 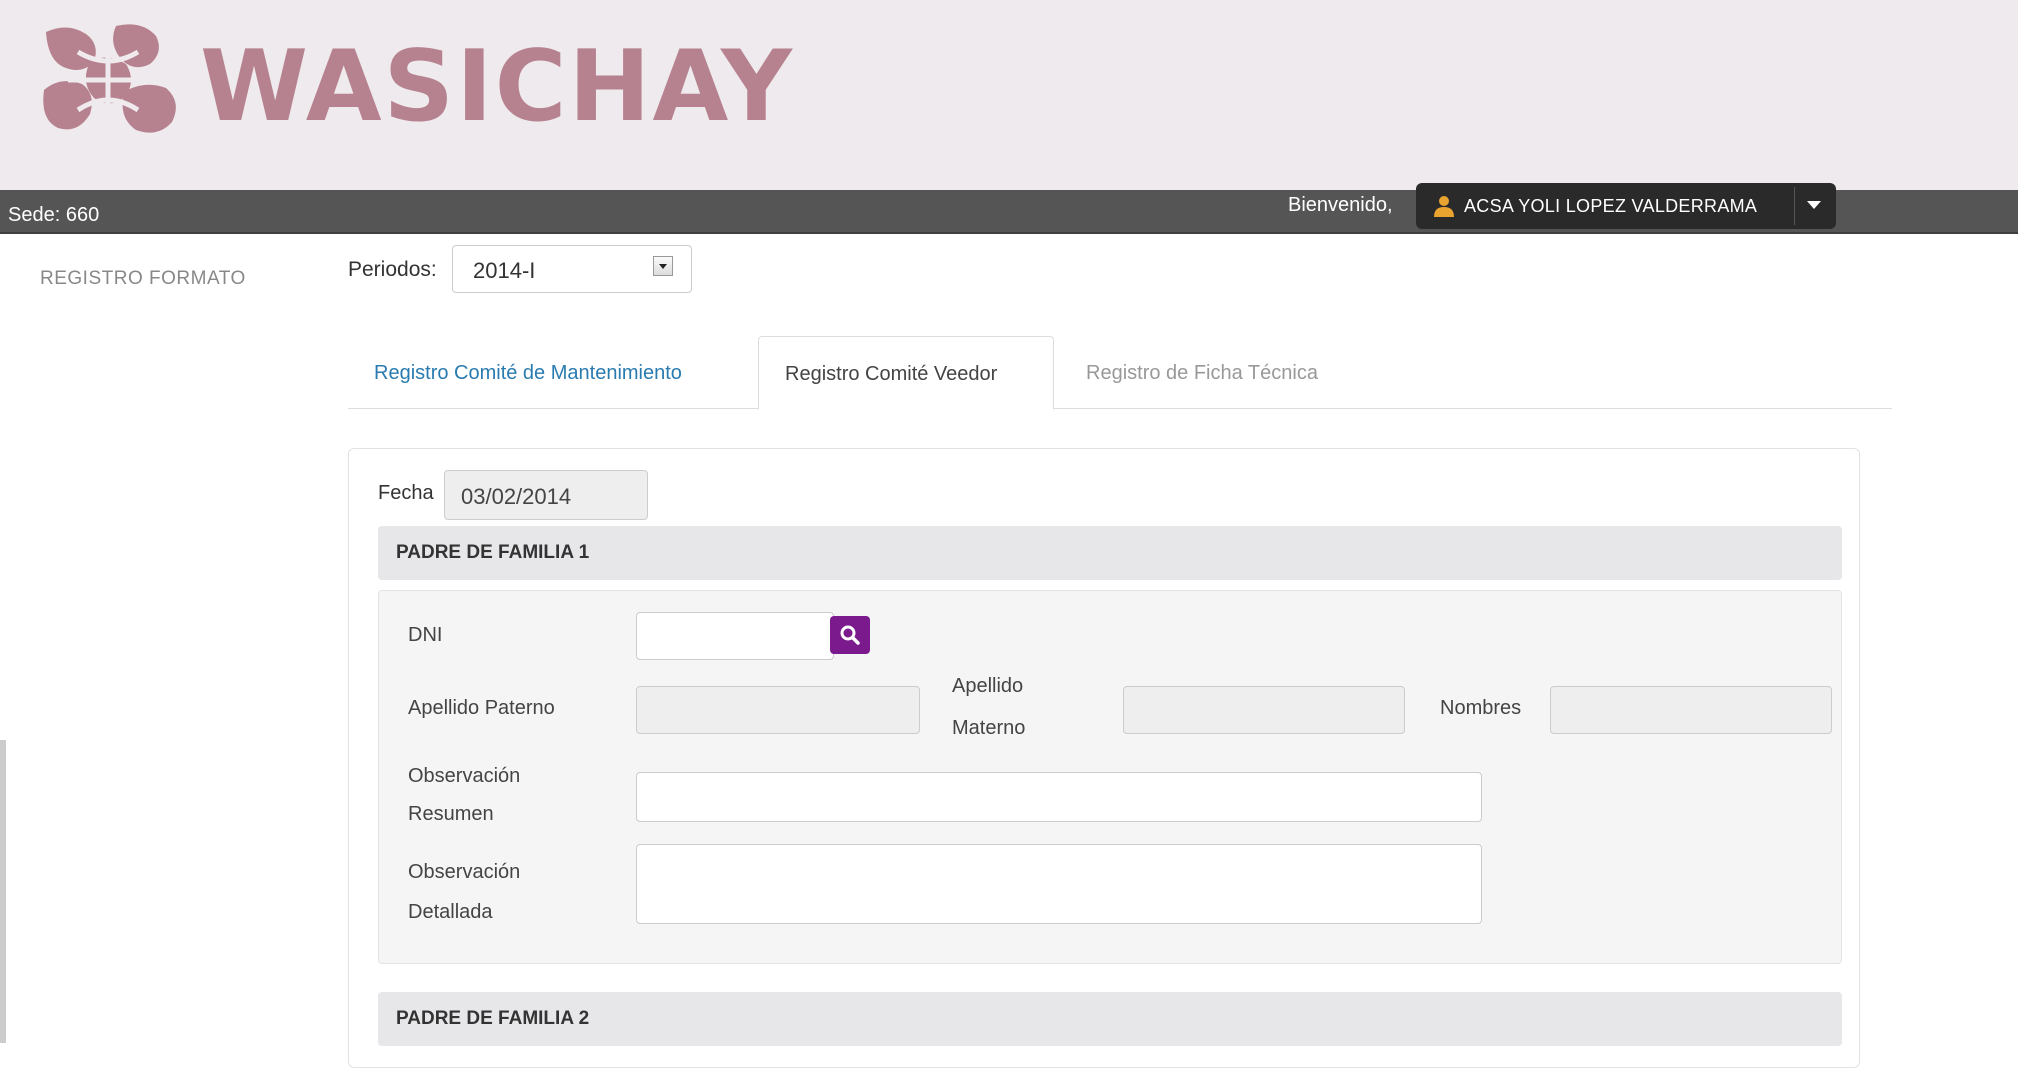 I want to click on obs-resumen-input, so click(x=1059, y=797).